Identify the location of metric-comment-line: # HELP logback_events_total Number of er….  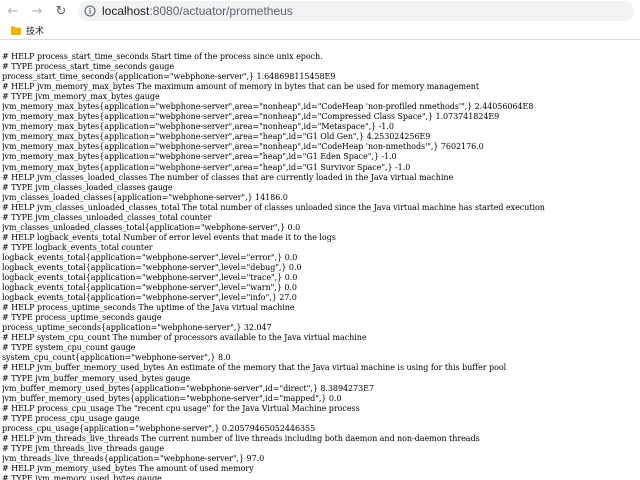
(169, 237).